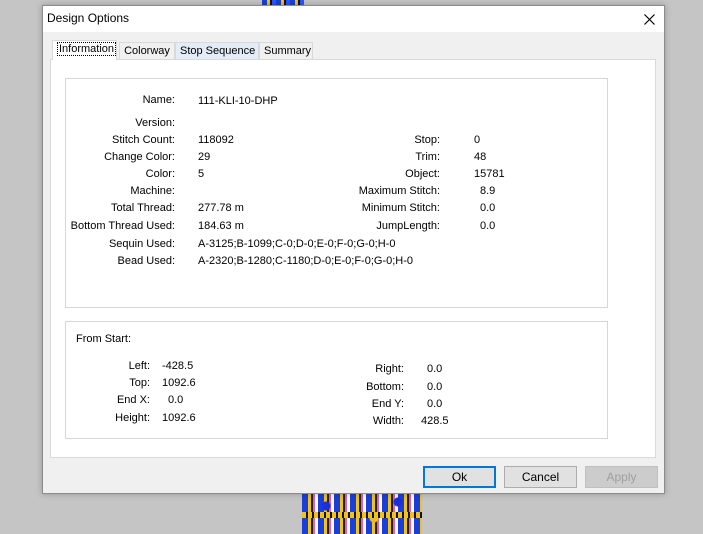 The height and width of the screenshot is (534, 703). What do you see at coordinates (238, 101) in the screenshot?
I see `name-value: 111-KLI-10-DHP` at bounding box center [238, 101].